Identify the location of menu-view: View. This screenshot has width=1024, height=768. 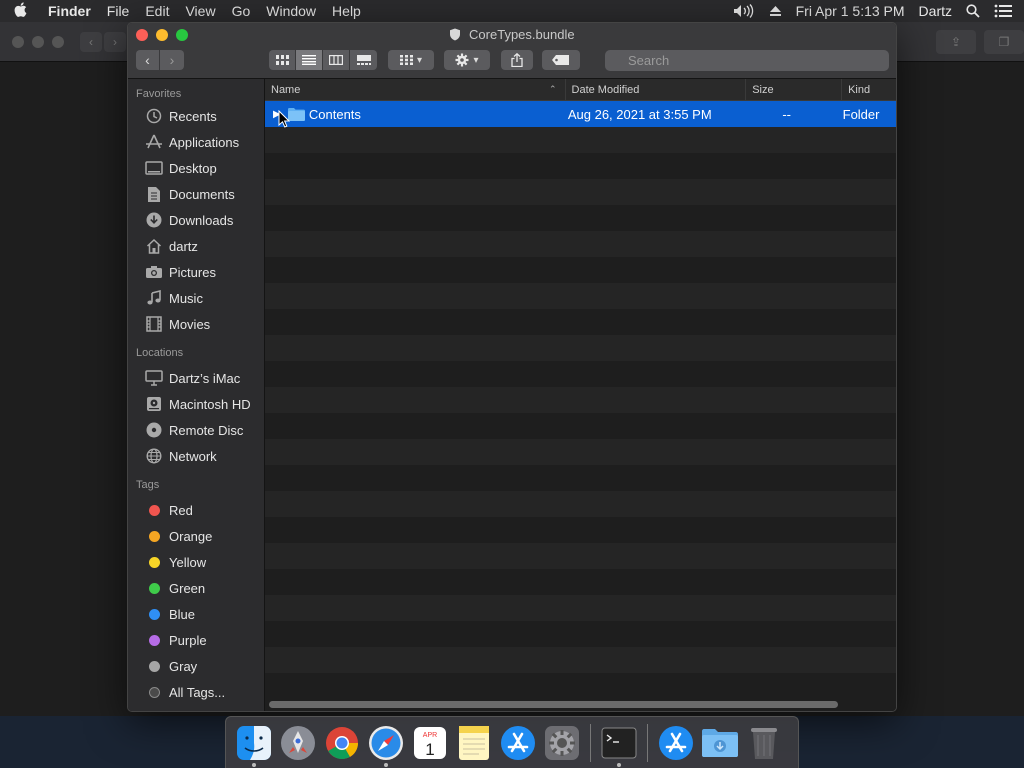
(200, 11).